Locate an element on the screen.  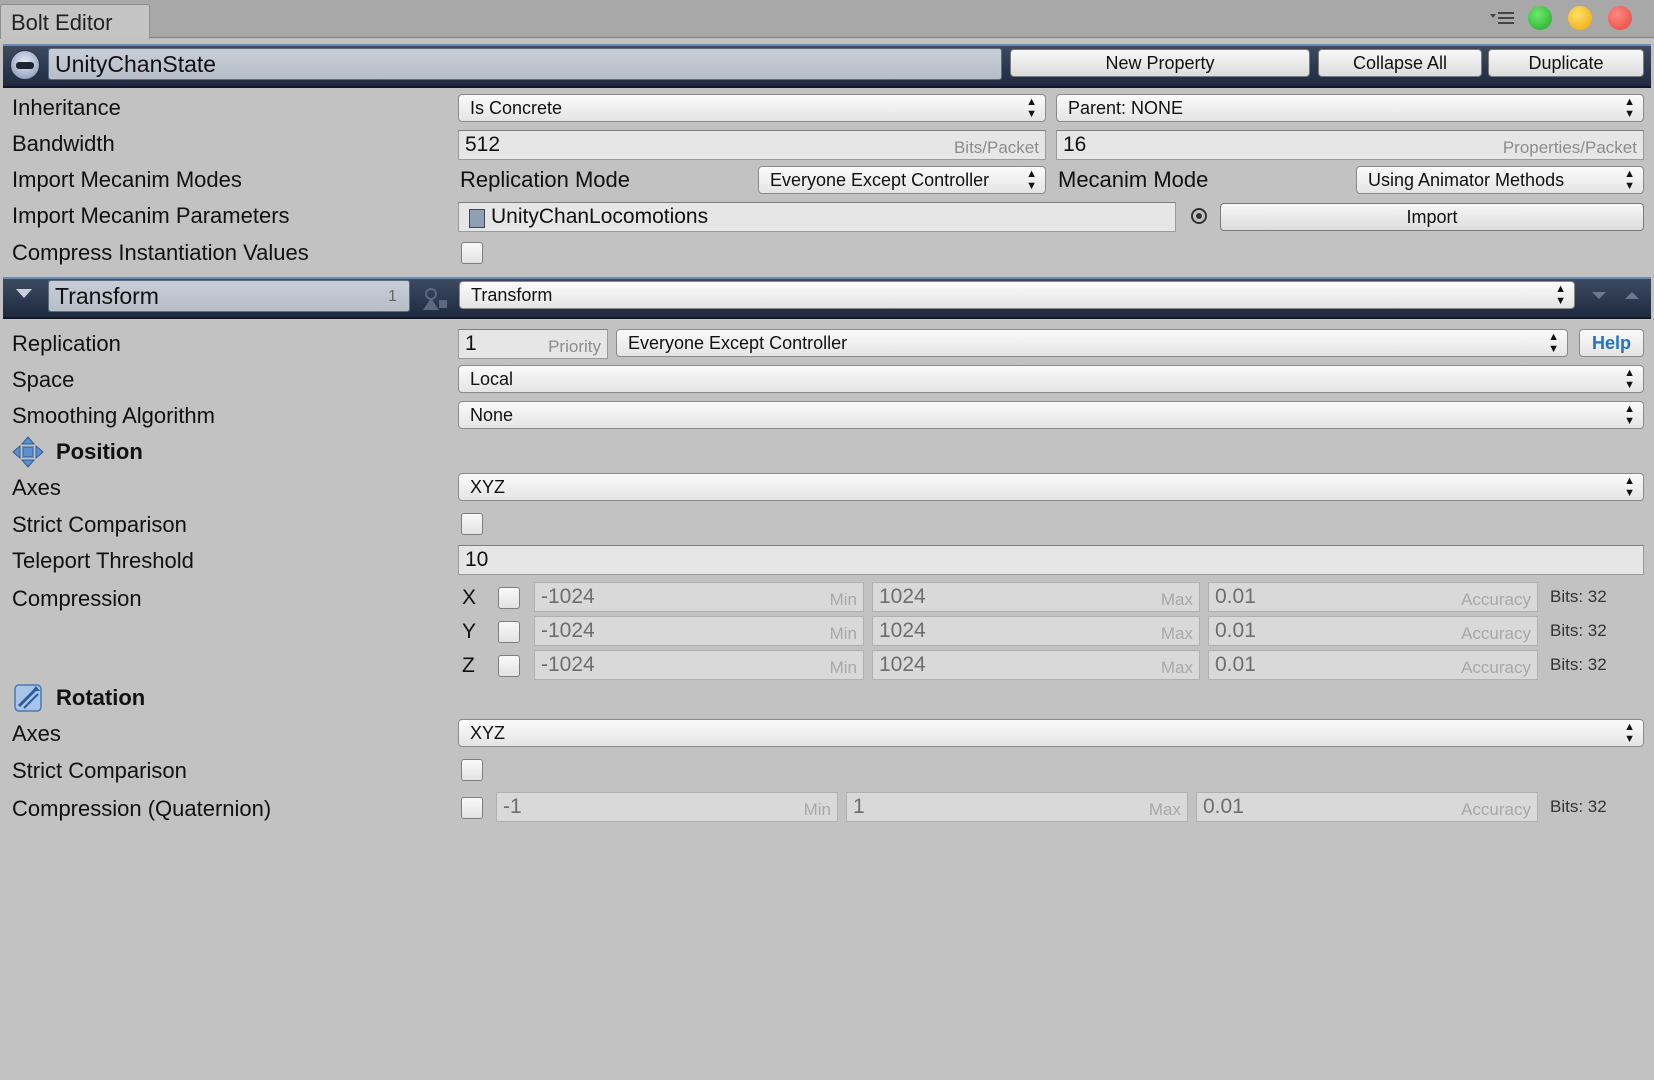
position-compression-label: Compression is located at coordinates (77, 598).